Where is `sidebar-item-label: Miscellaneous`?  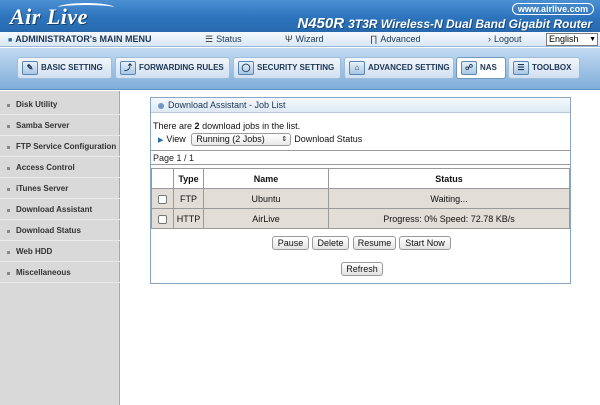 sidebar-item-label: Miscellaneous is located at coordinates (43, 272).